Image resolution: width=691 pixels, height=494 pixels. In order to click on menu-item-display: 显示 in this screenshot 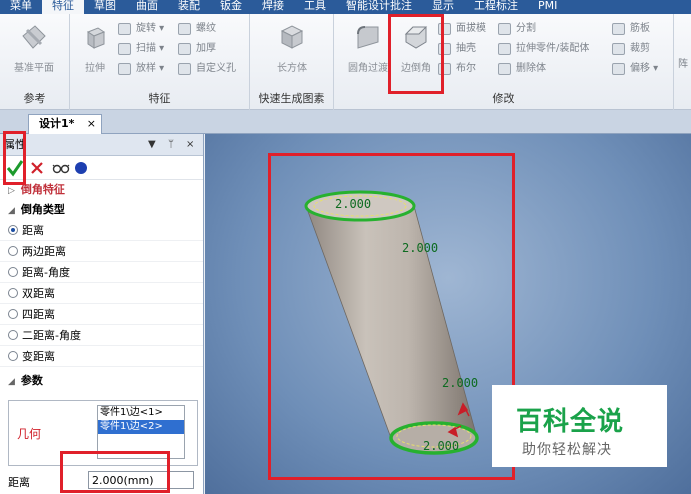, I will do `click(443, 7)`.